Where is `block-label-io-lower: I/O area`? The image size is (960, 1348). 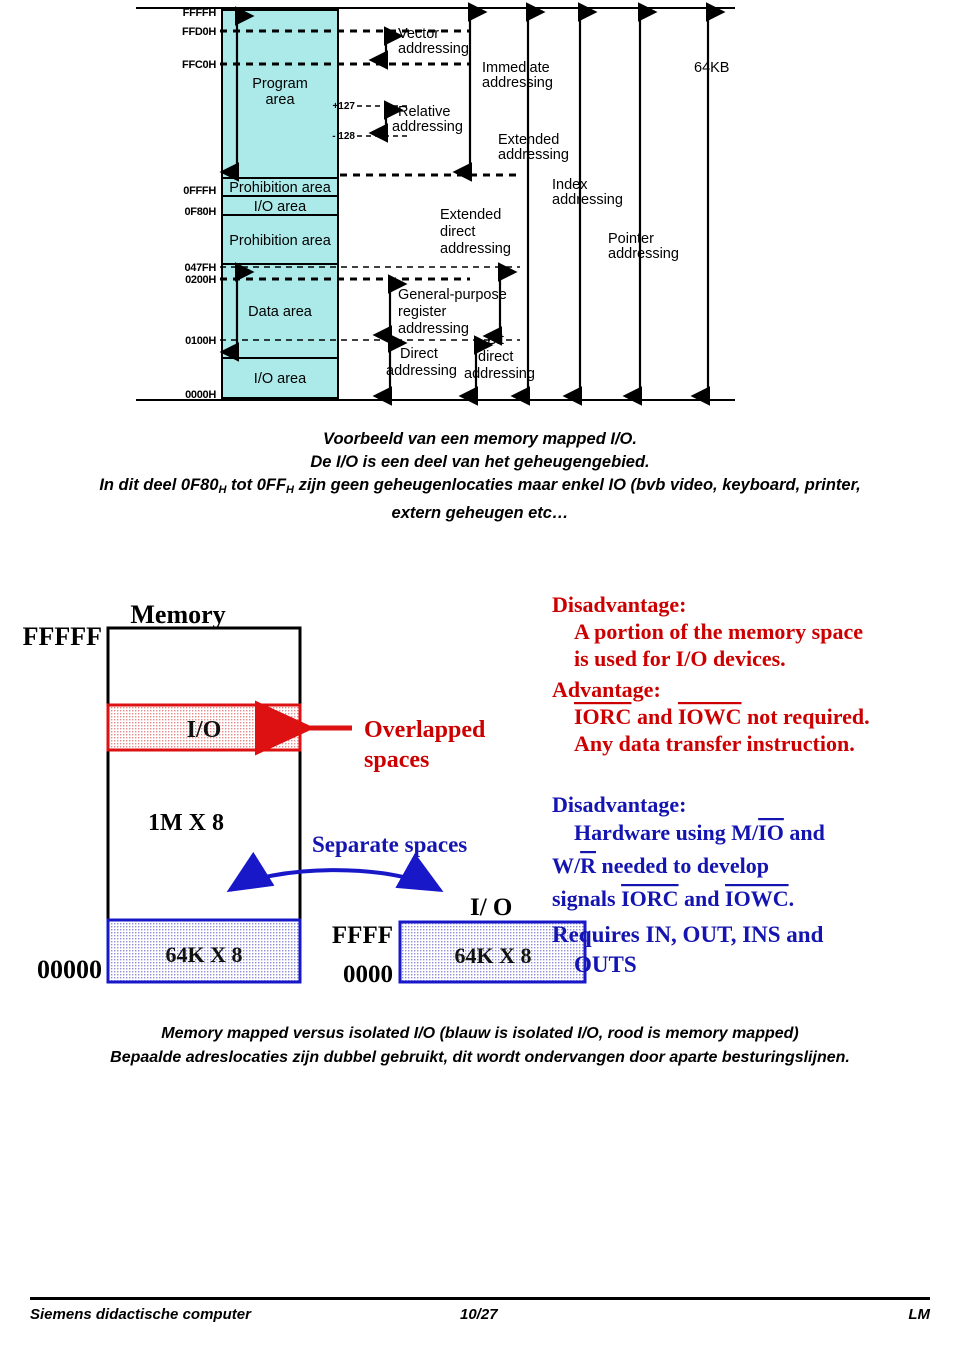
block-label-io-lower: I/O area is located at coordinates (280, 379).